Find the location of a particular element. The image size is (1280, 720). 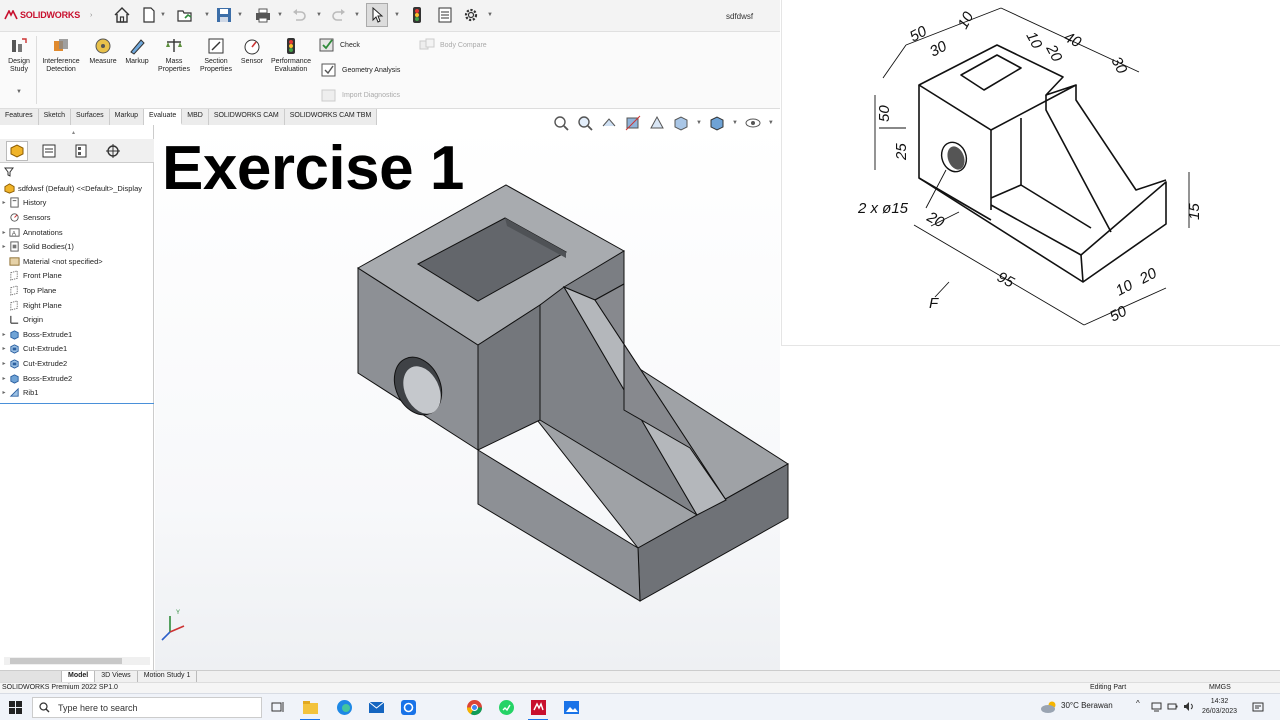

windows-start-icon is located at coordinates (15, 708).